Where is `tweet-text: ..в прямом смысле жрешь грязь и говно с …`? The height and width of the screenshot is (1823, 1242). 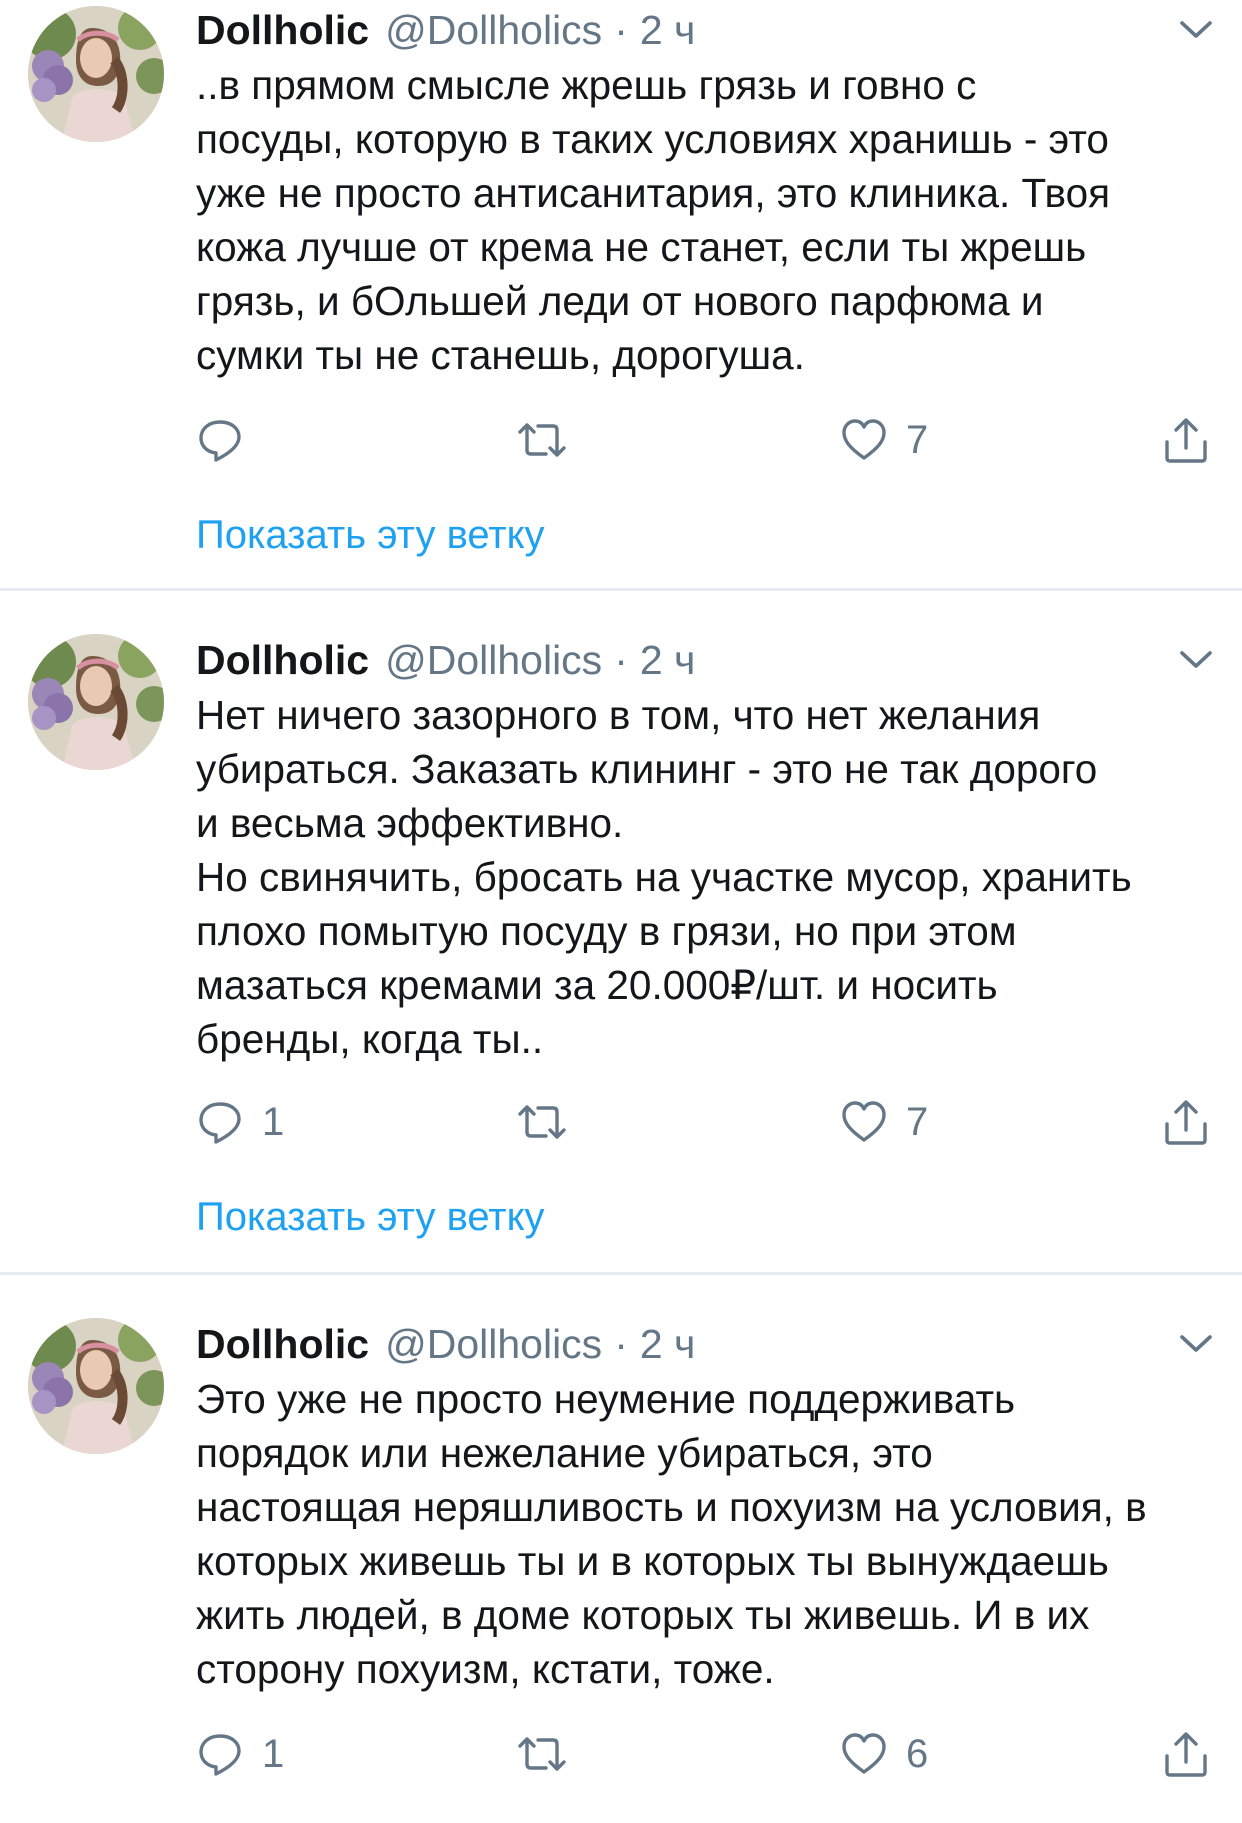
tweet-text: ..в прямом смысле жрешь грязь и говно с … is located at coordinates (653, 220).